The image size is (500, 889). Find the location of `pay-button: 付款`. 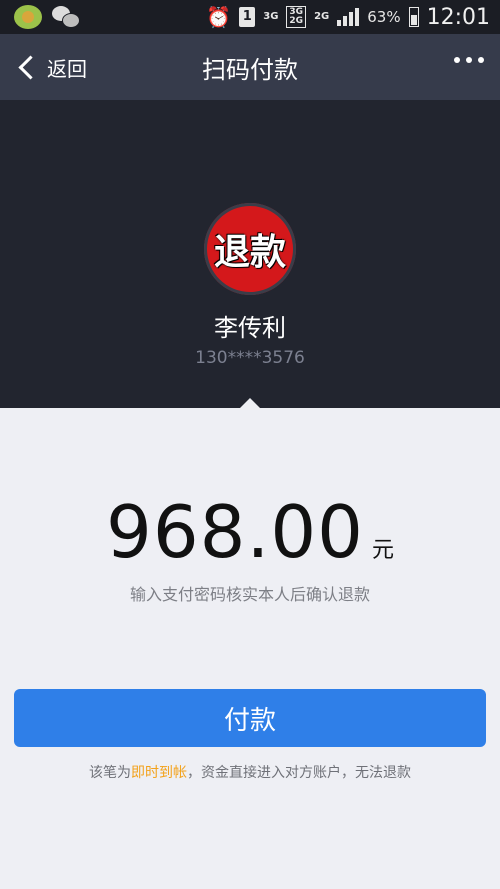

pay-button: 付款 is located at coordinates (250, 718).